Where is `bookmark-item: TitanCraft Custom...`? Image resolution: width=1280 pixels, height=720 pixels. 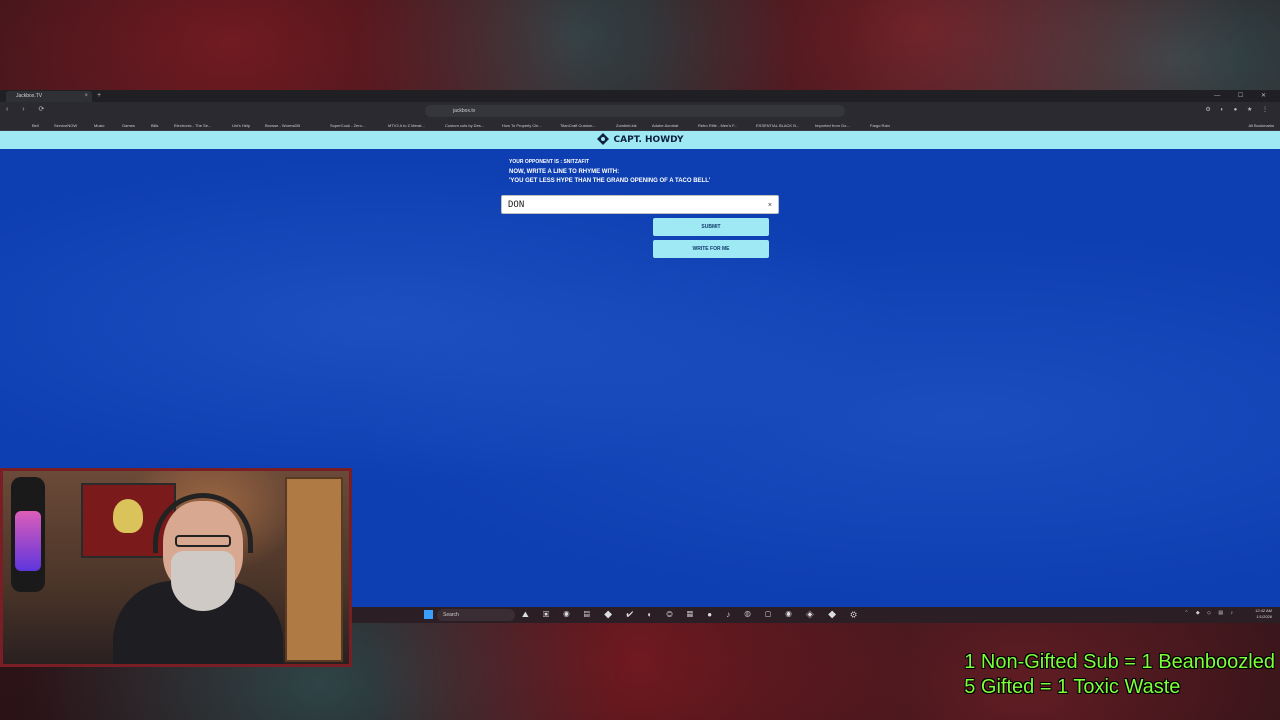
bookmark-item: TitanCraft Custom... is located at coordinates (578, 125).